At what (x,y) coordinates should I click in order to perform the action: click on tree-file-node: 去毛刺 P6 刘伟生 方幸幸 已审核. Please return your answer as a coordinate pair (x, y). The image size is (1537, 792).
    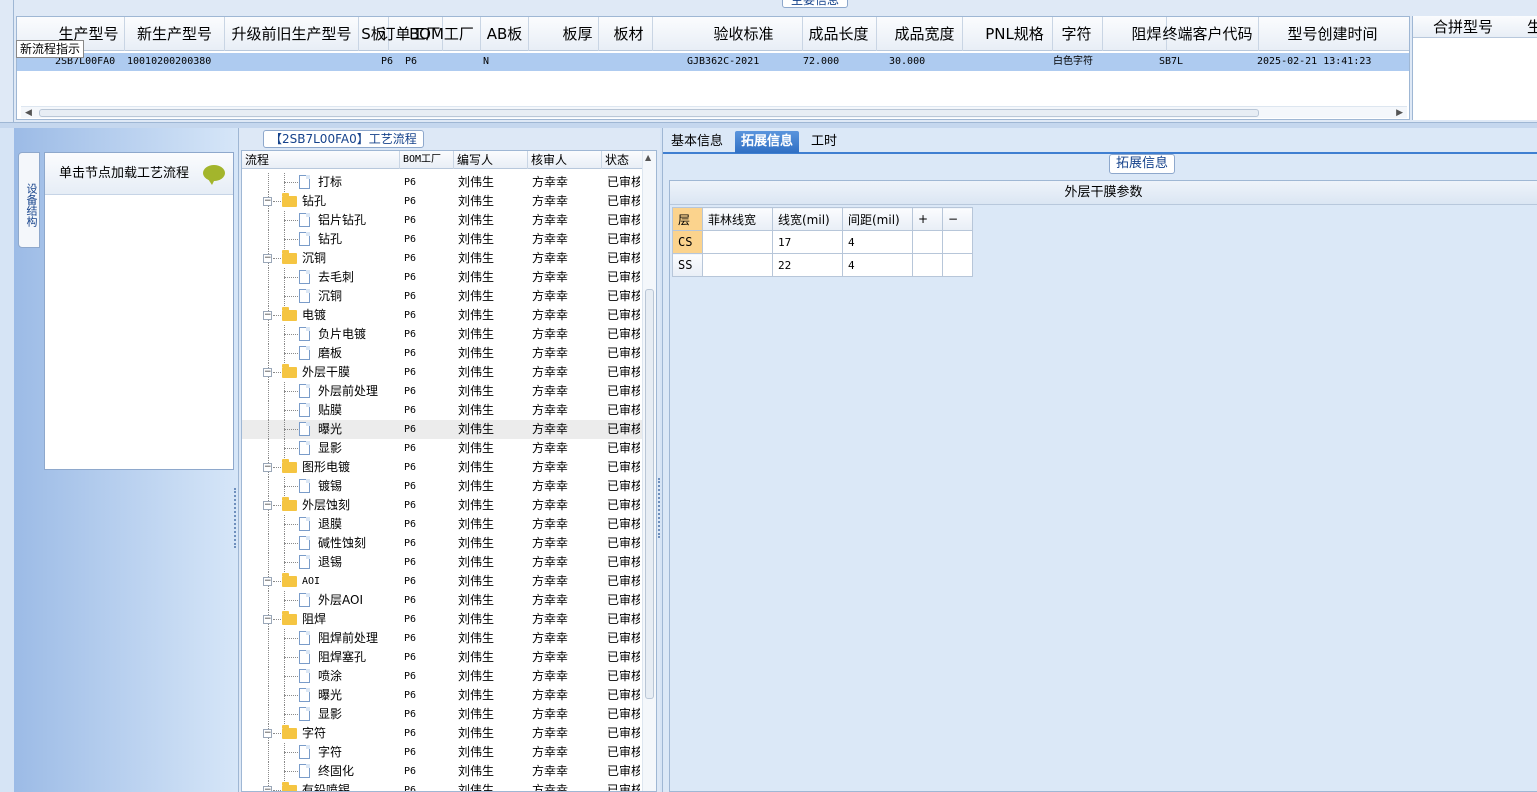
    Looking at the image, I should click on (442, 277).